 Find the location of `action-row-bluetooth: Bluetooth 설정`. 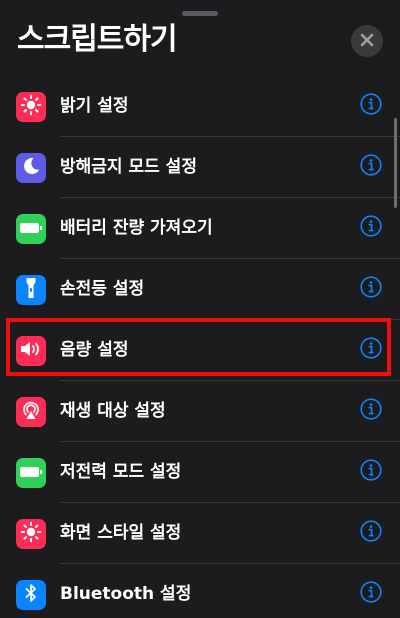

action-row-bluetooth: Bluetooth 설정 is located at coordinates (200, 591).